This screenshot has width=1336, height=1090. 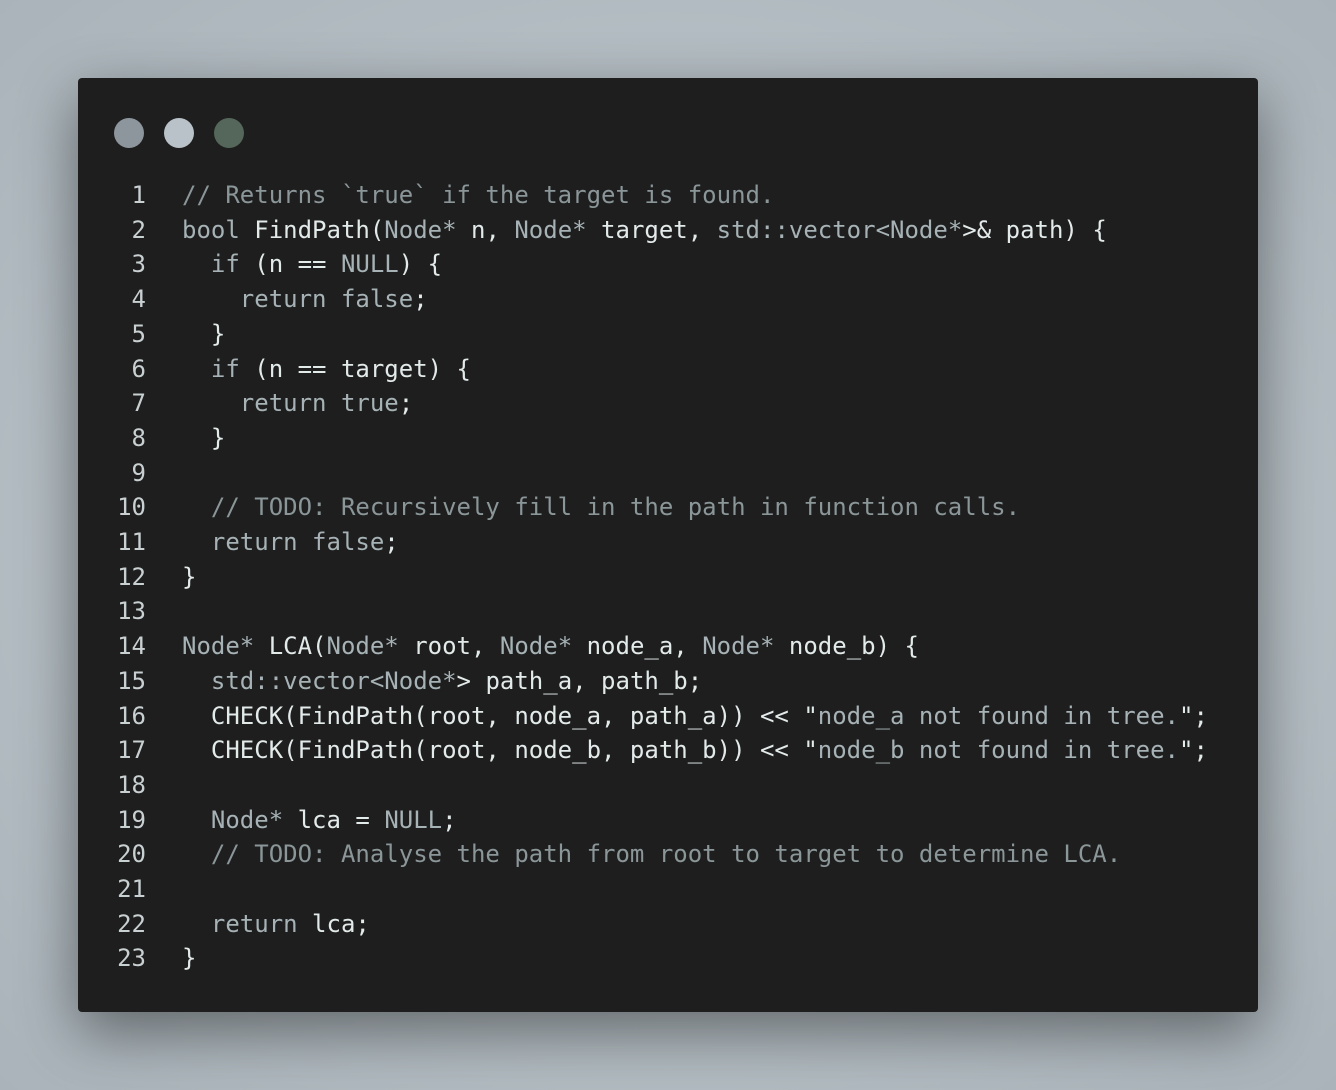 I want to click on code-token: return, so click(x=240, y=923).